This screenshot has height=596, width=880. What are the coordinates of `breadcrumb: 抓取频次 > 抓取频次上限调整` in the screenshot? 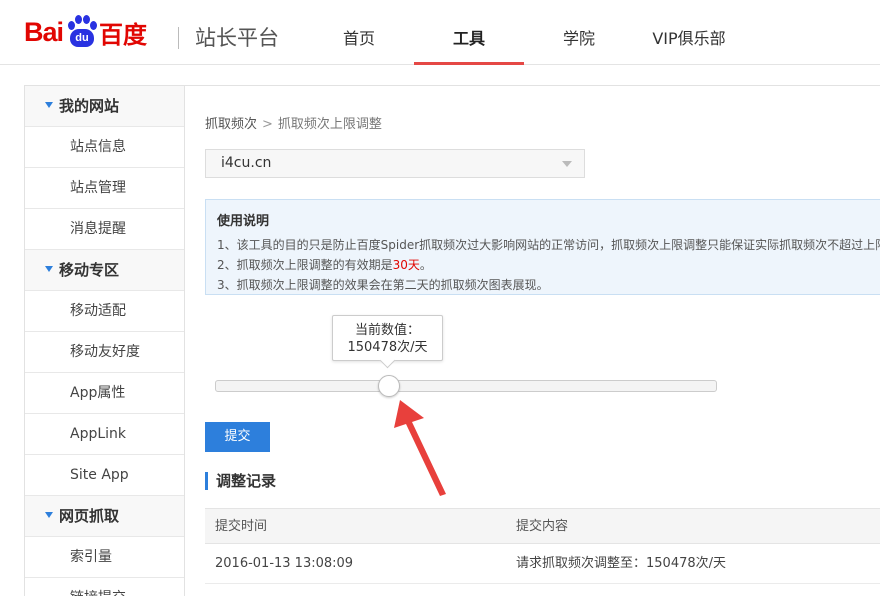 It's located at (293, 122).